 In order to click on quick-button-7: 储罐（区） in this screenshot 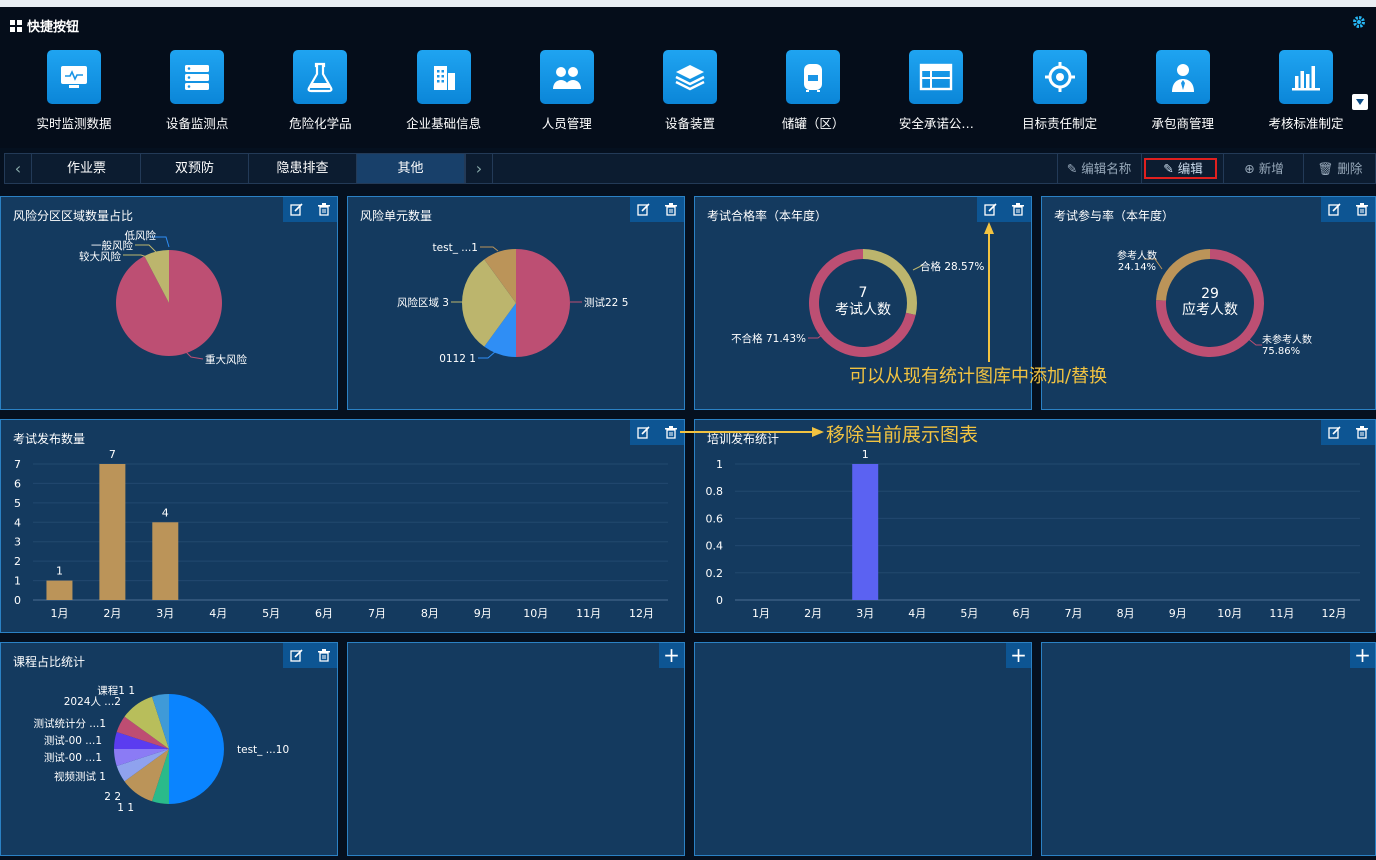, I will do `click(813, 91)`.